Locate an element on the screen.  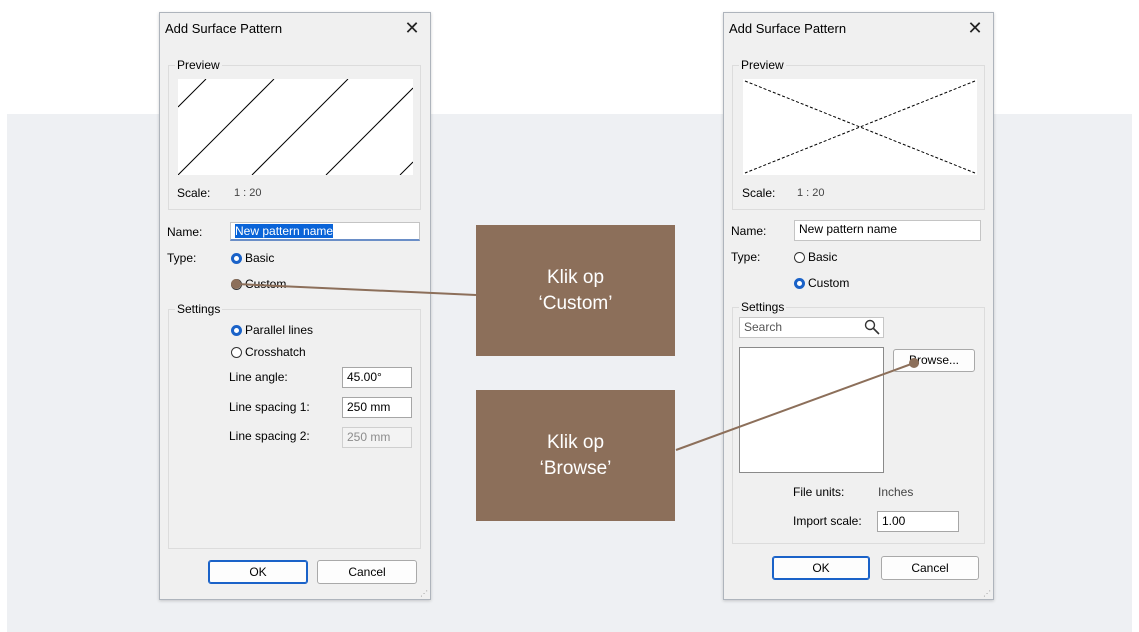
search-input: Search is located at coordinates (811, 327).